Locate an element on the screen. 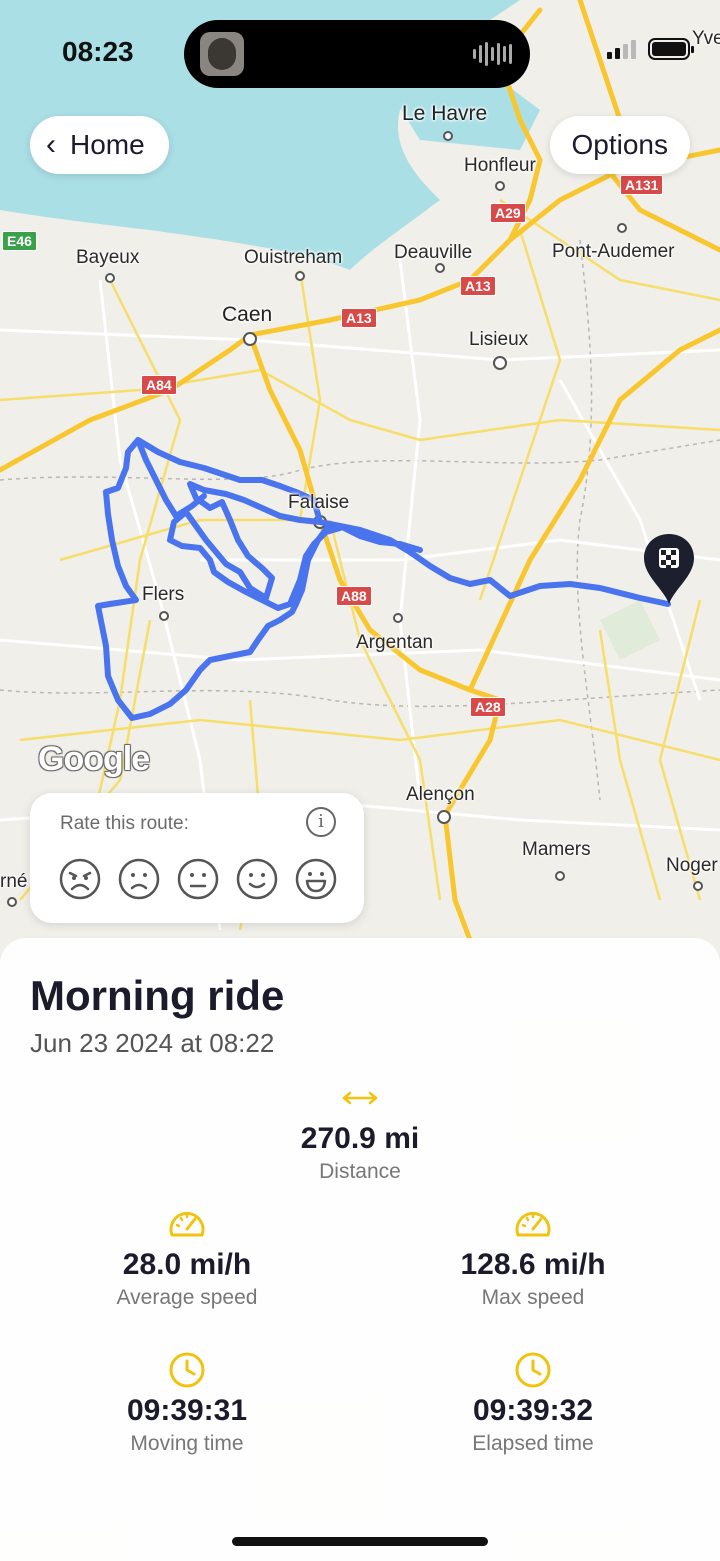 This screenshot has width=720, height=1561. stat-label: Moving time is located at coordinates (187, 1443).